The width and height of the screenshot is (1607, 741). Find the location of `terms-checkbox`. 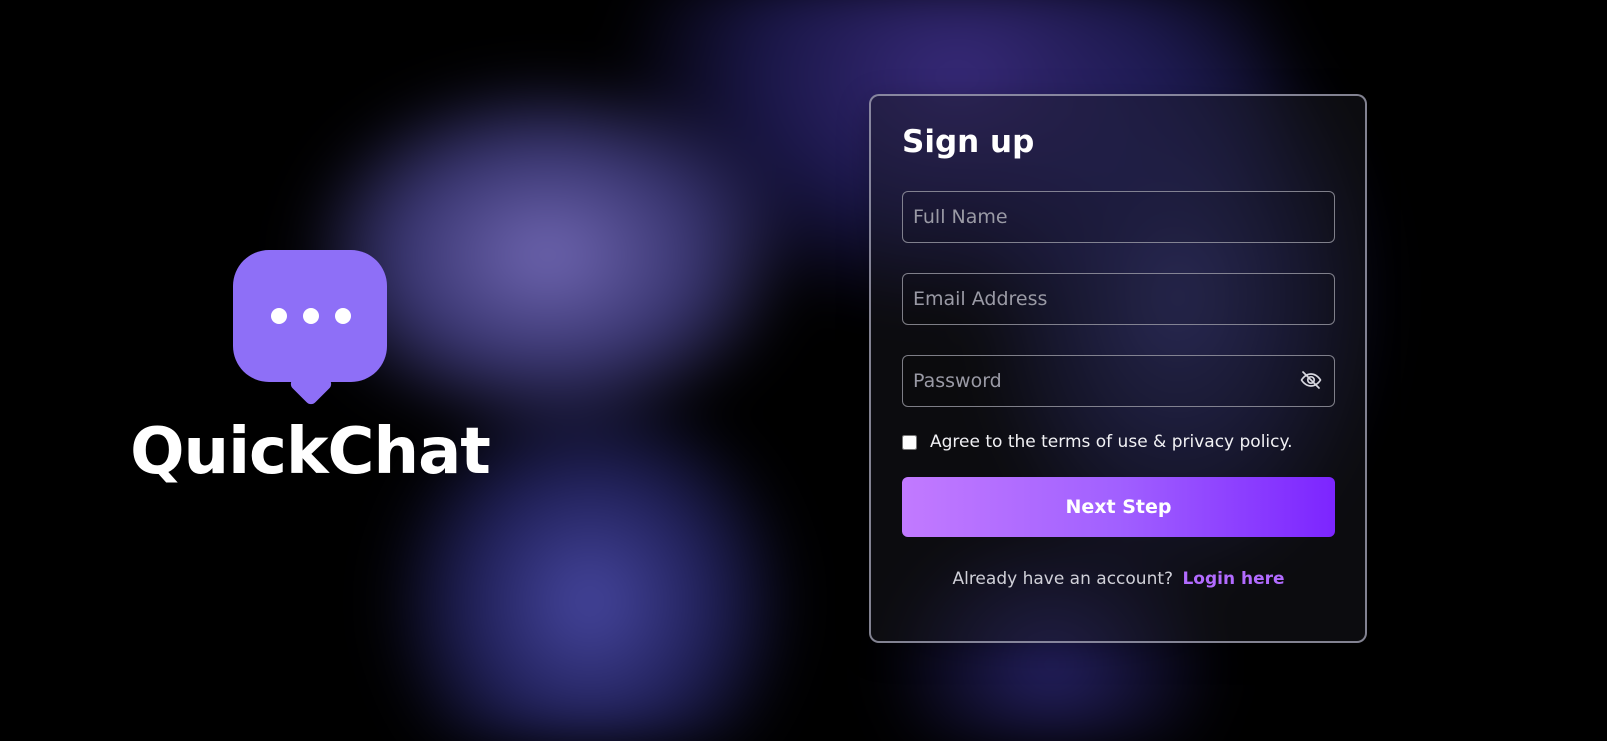

terms-checkbox is located at coordinates (909, 442).